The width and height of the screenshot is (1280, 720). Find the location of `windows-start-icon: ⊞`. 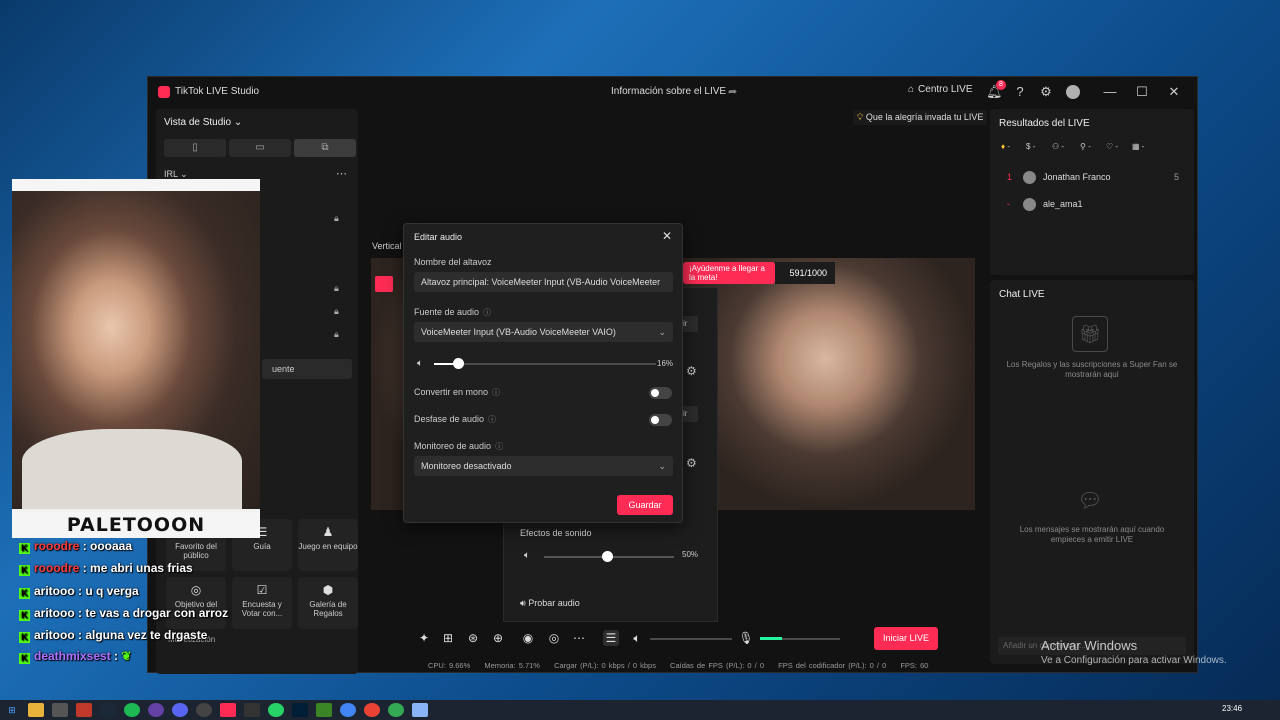

windows-start-icon: ⊞ is located at coordinates (12, 710).